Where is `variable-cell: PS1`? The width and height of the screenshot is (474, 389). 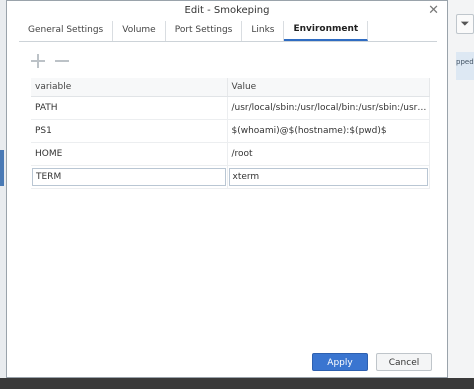
variable-cell: PS1 is located at coordinates (129, 131).